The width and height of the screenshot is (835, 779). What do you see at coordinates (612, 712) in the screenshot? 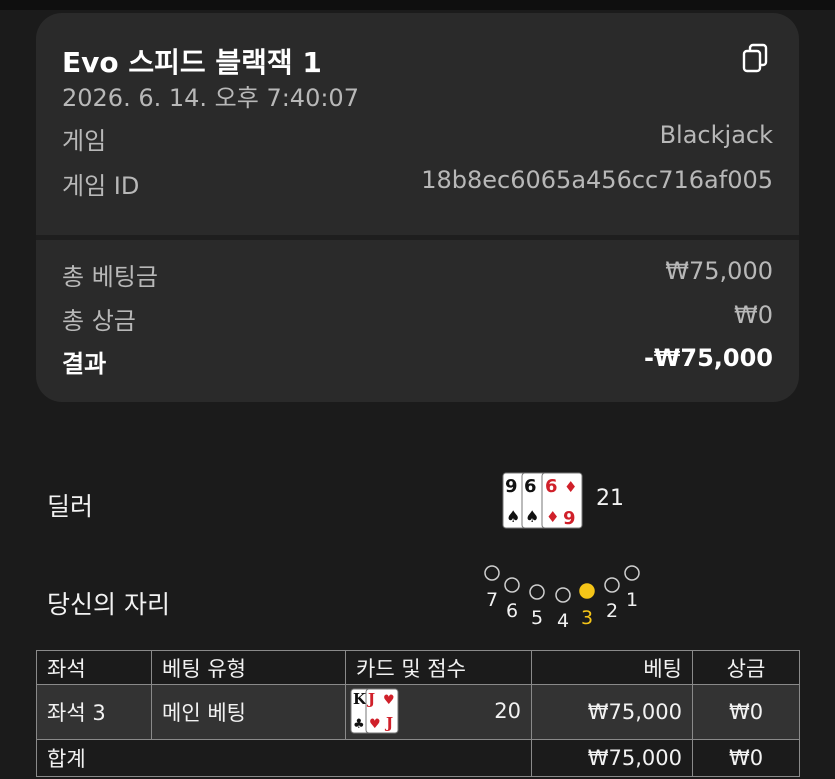
I see `bet-amount-cell: ₩75,000` at bounding box center [612, 712].